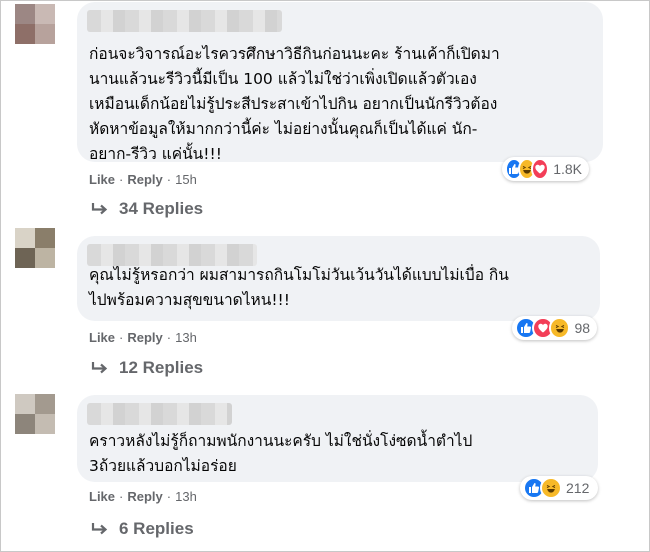 The height and width of the screenshot is (552, 650). Describe the element at coordinates (161, 208) in the screenshot. I see `replies-count: 34 Replies` at that location.